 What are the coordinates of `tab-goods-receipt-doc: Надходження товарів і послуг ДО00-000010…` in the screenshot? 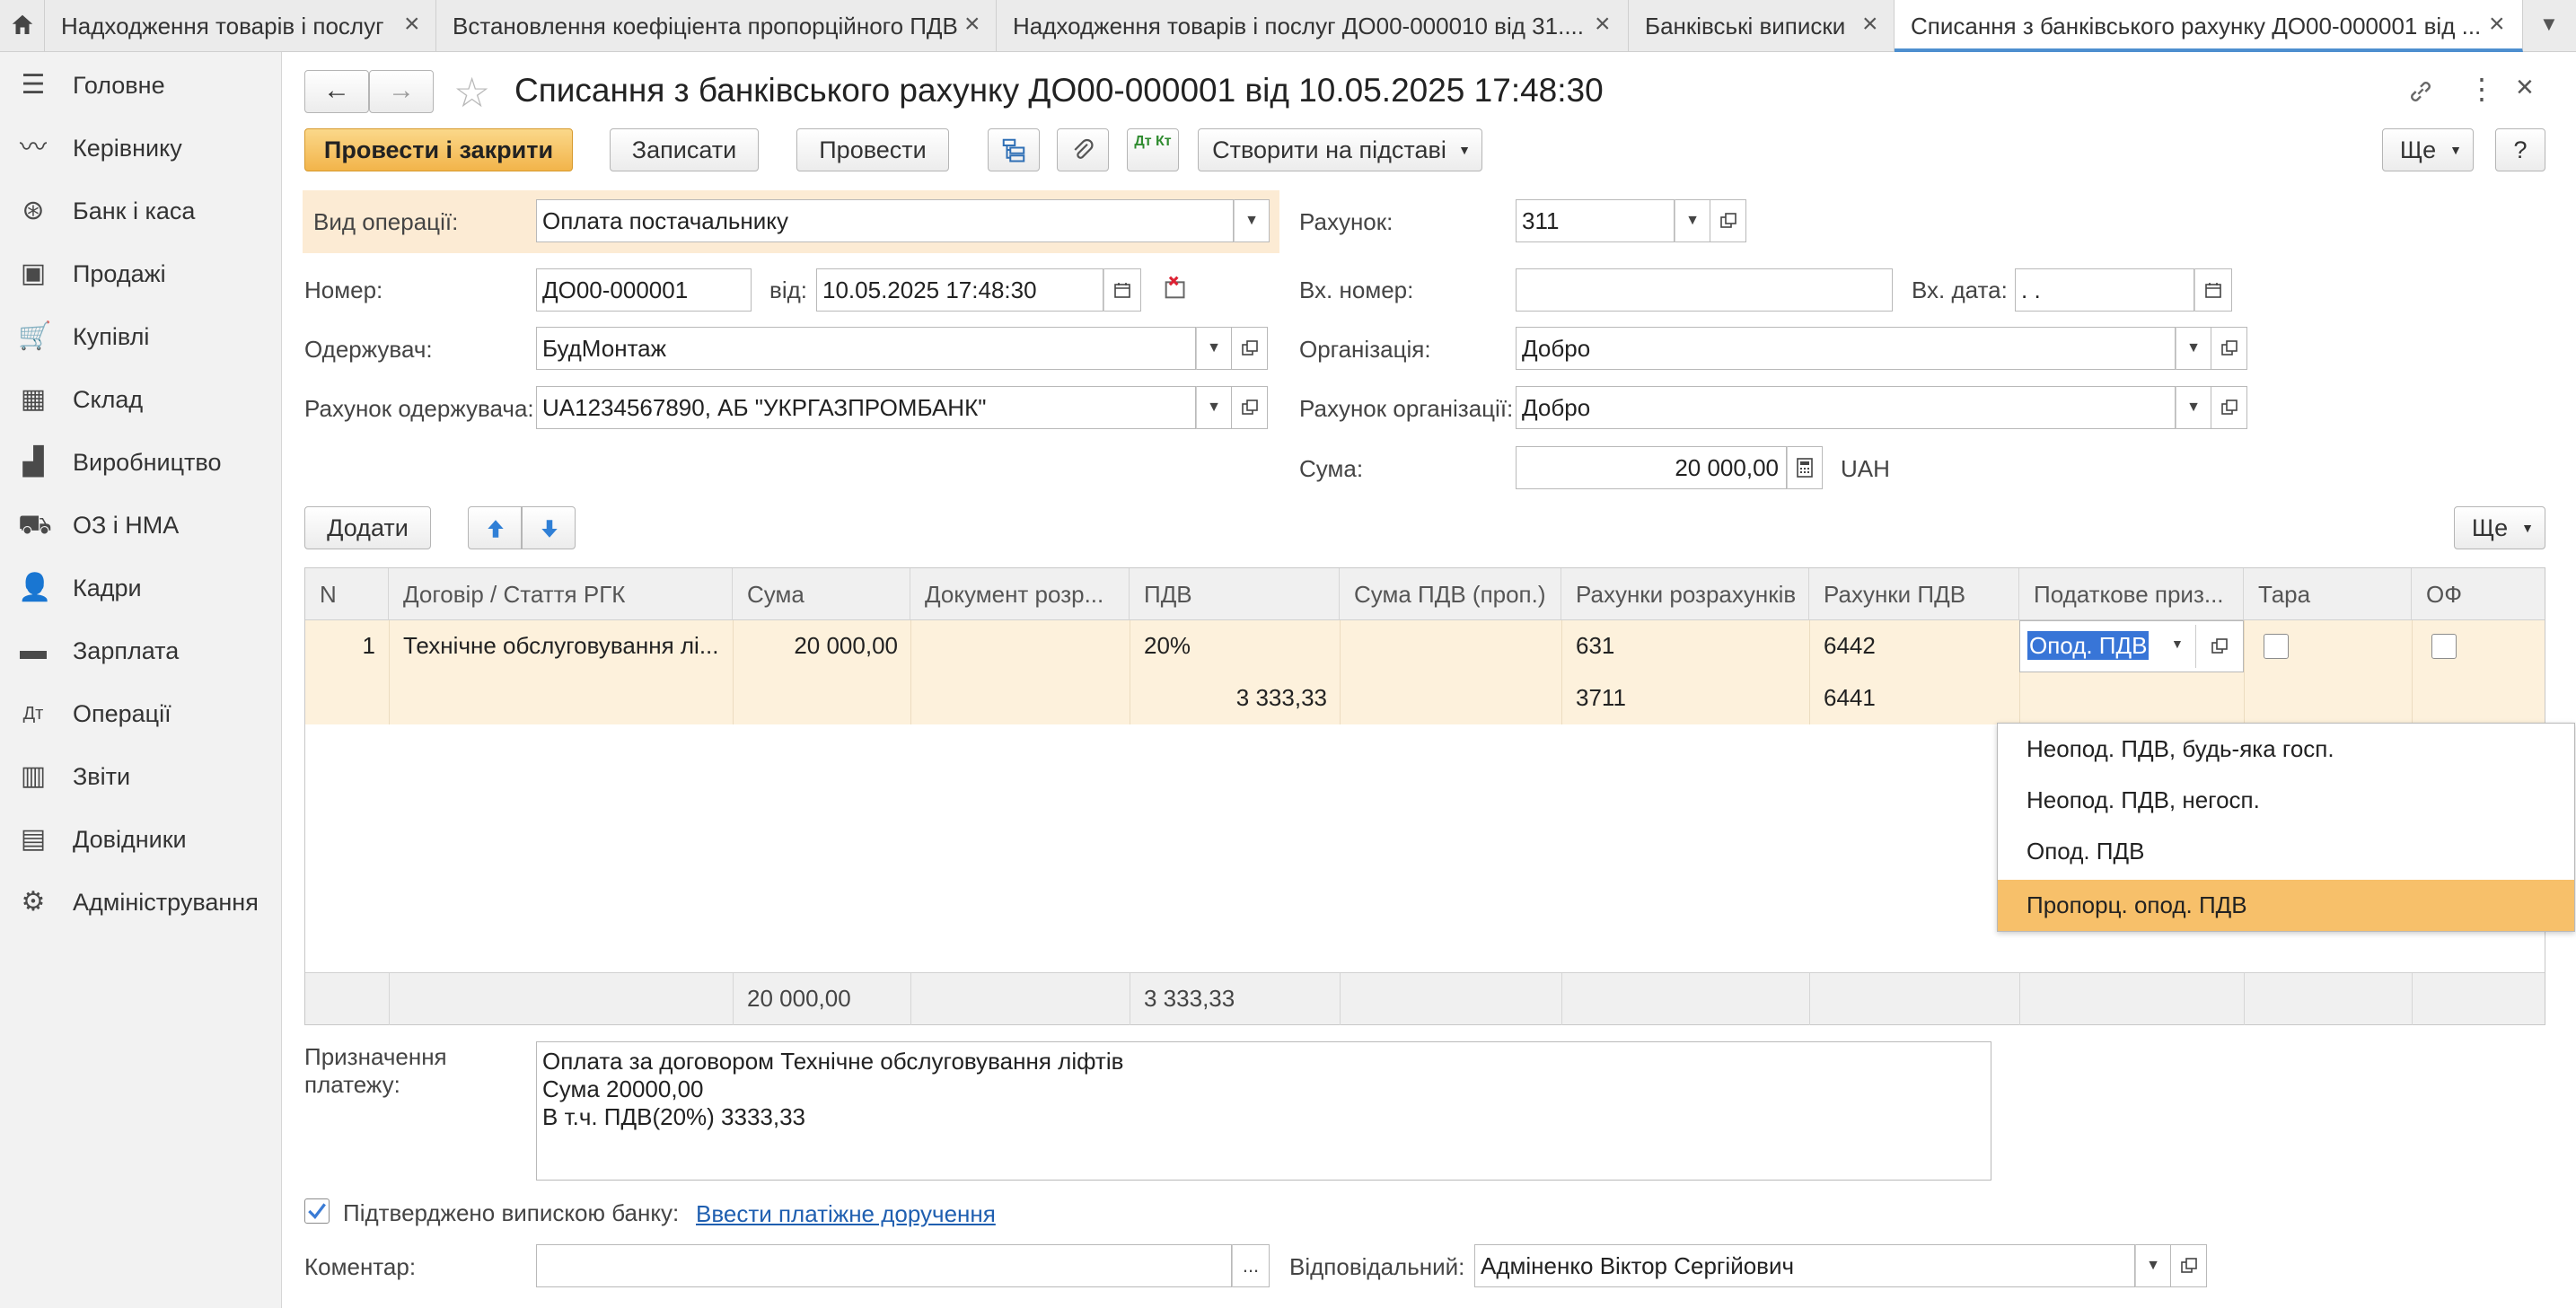 It's located at (1313, 26).